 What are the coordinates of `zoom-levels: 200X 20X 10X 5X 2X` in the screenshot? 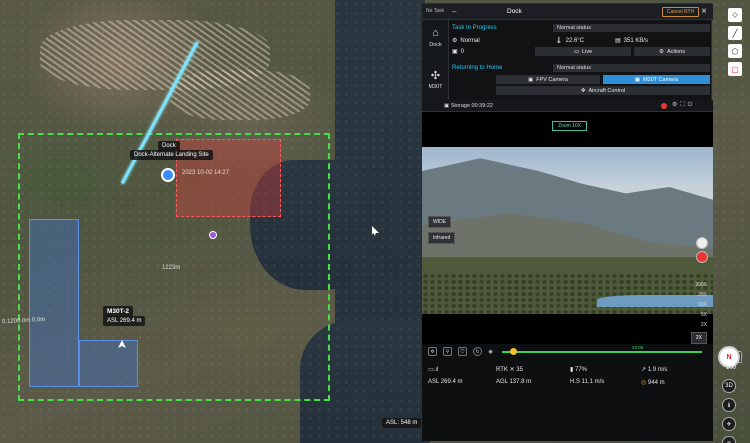 It's located at (701, 305).